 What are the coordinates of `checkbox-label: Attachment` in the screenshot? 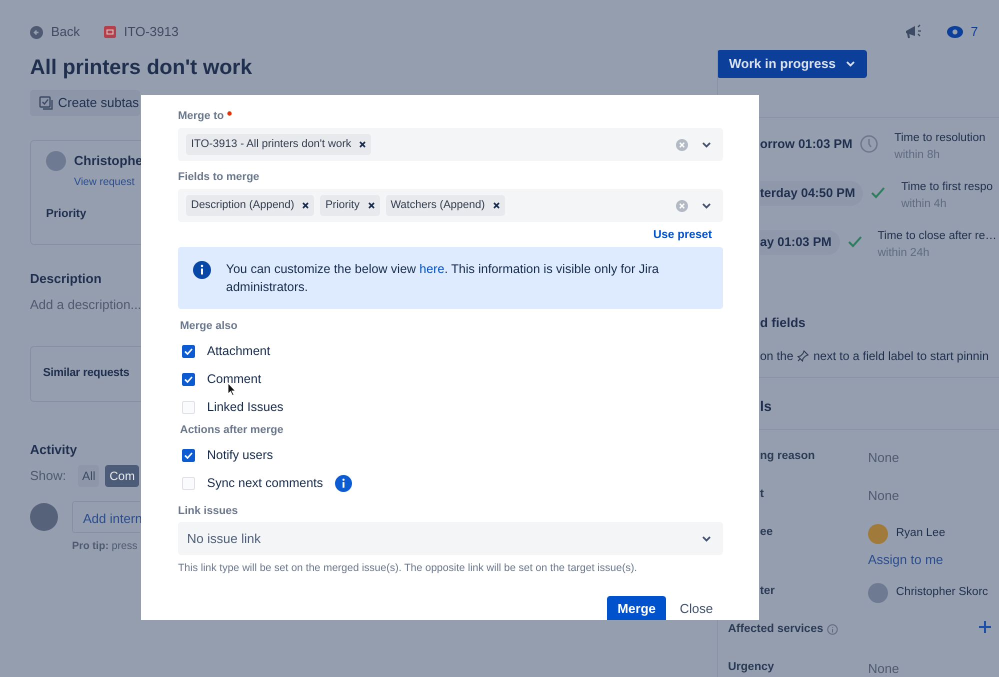 It's located at (238, 351).